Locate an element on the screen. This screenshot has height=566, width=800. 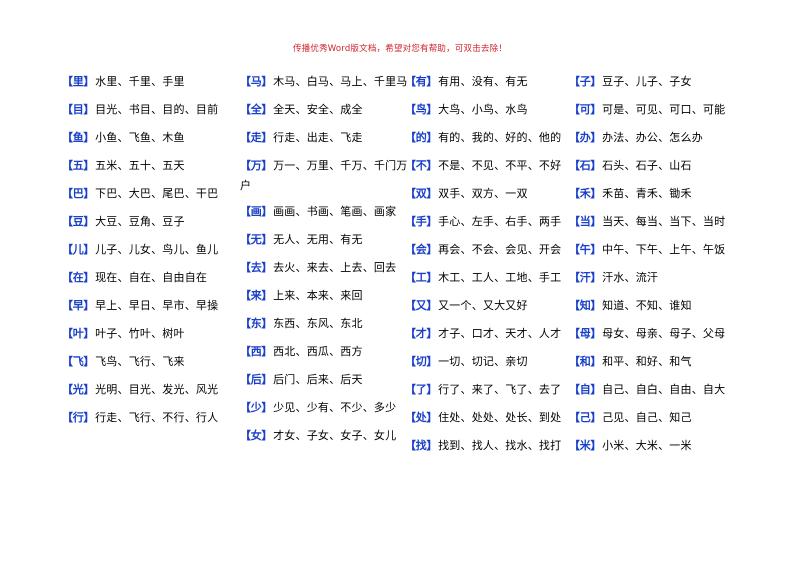
entry-headword: 【和】 is located at coordinates (585, 361).